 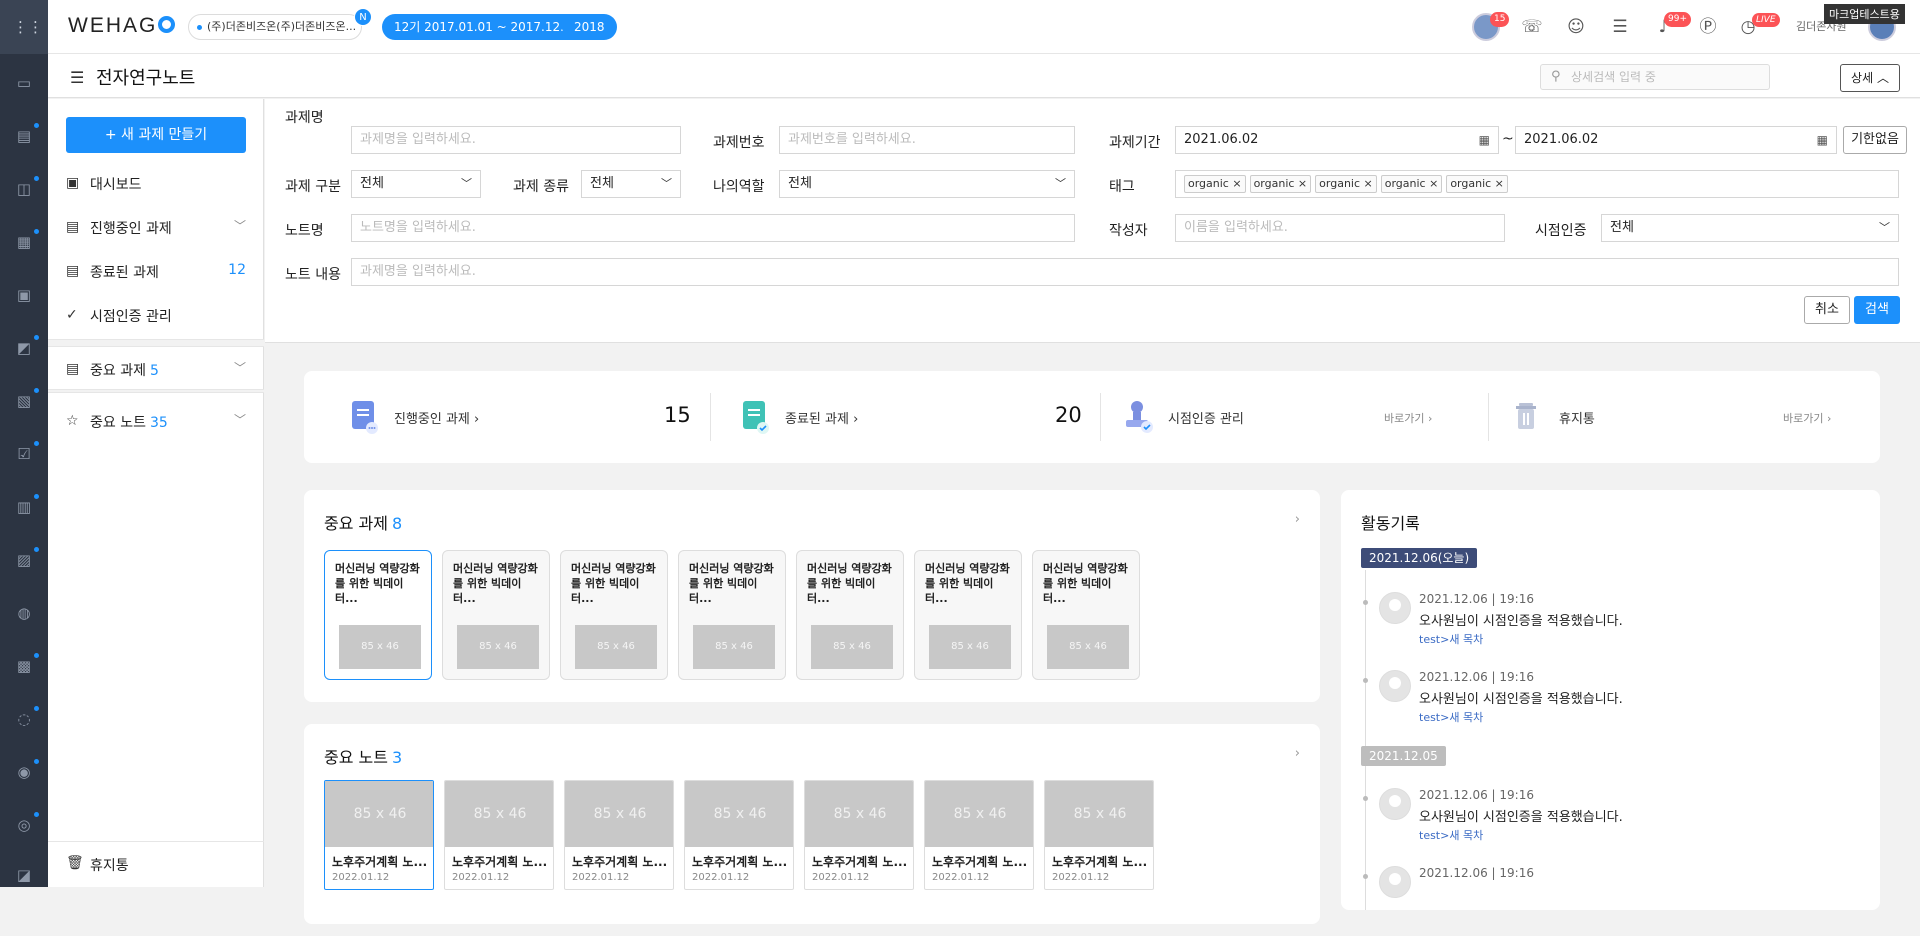 What do you see at coordinates (1676, 140) in the screenshot?
I see `date-to-input: 2021.06.02 ▦` at bounding box center [1676, 140].